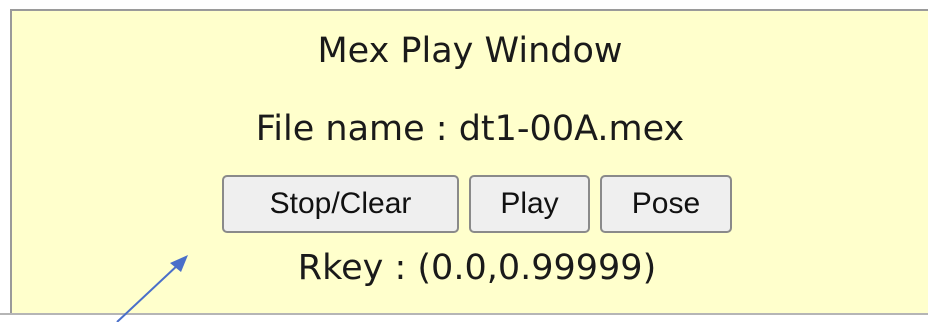 This screenshot has height=322, width=928. Describe the element at coordinates (340, 204) in the screenshot. I see `stop-clear-button: Stop/Clear` at that location.